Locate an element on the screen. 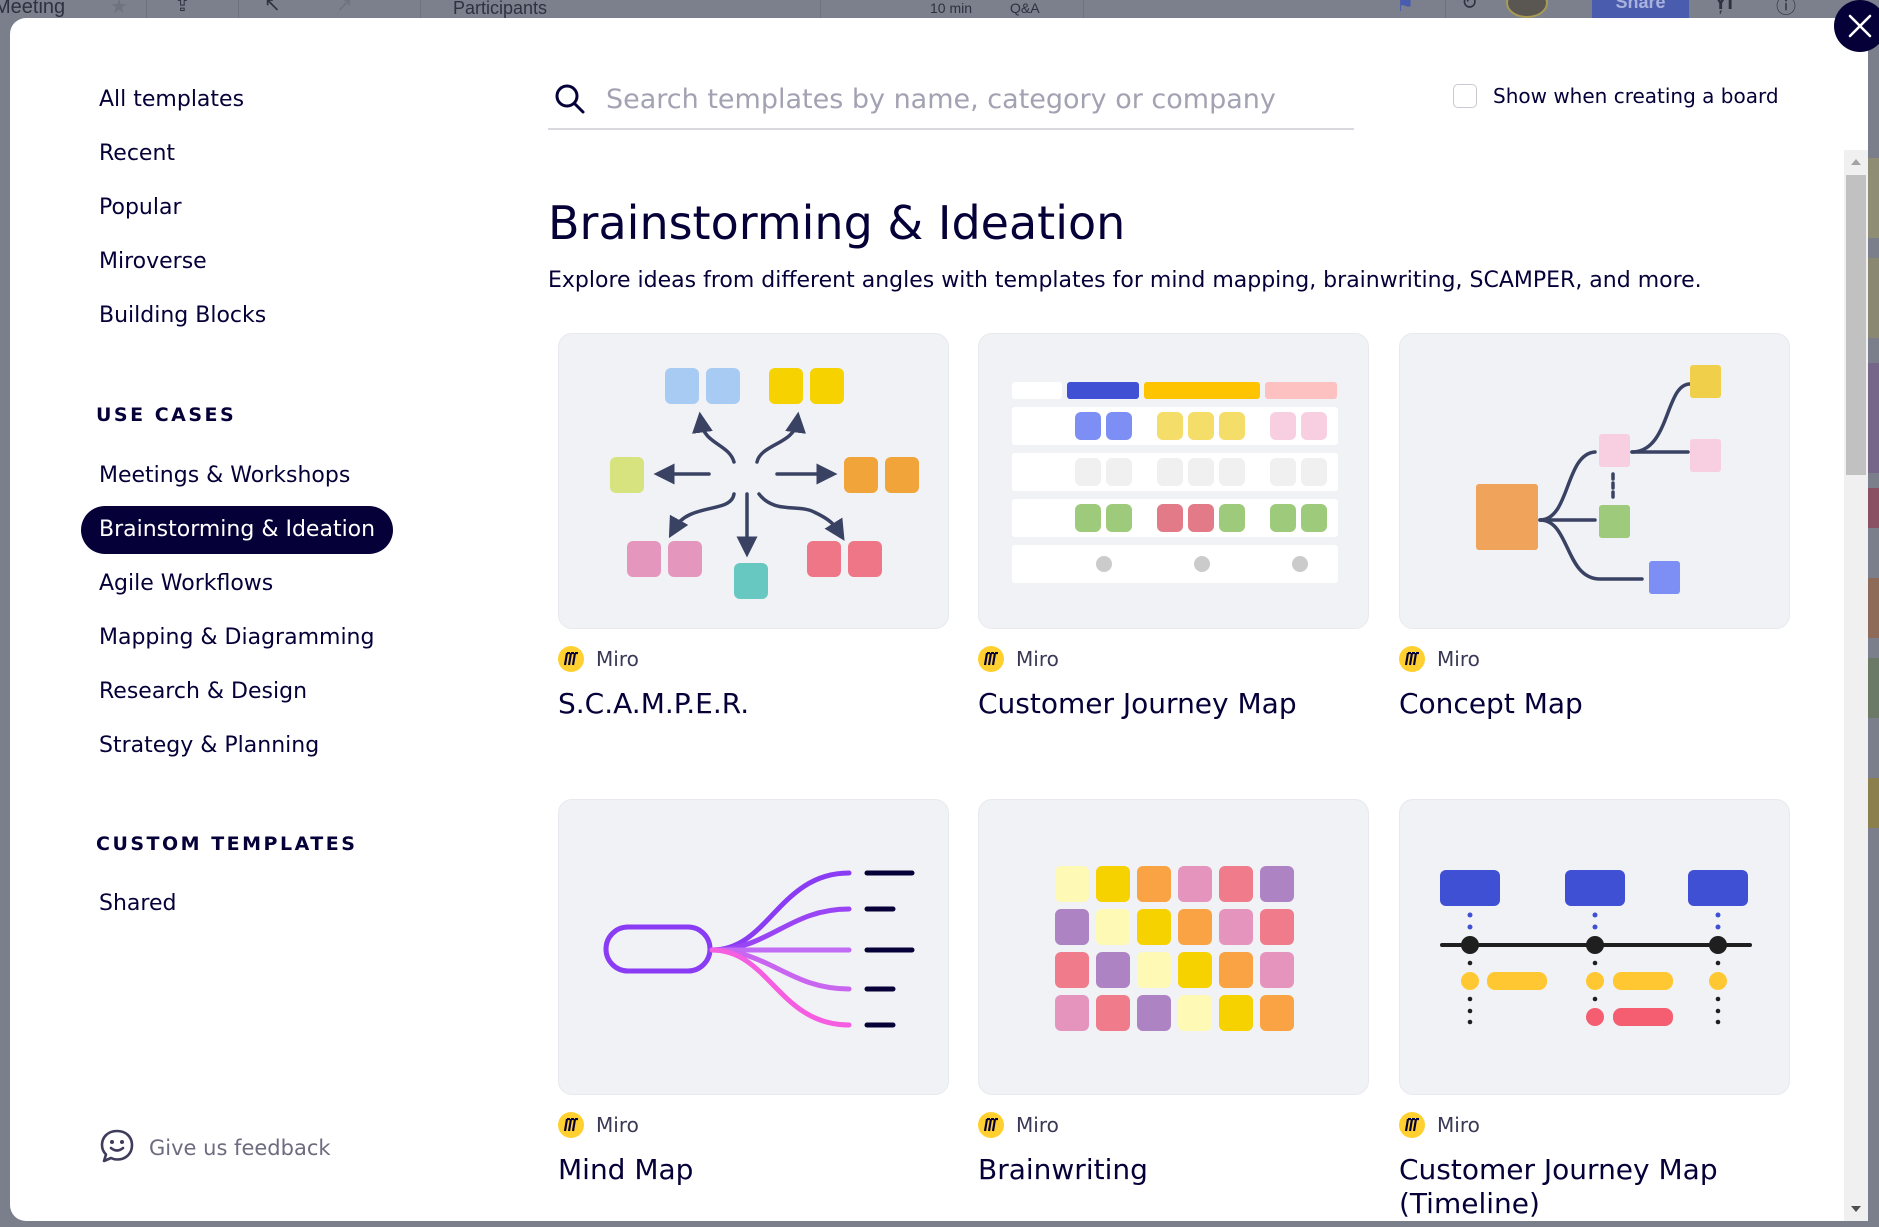 This screenshot has width=1879, height=1227. share-button: Share is located at coordinates (1640, 9).